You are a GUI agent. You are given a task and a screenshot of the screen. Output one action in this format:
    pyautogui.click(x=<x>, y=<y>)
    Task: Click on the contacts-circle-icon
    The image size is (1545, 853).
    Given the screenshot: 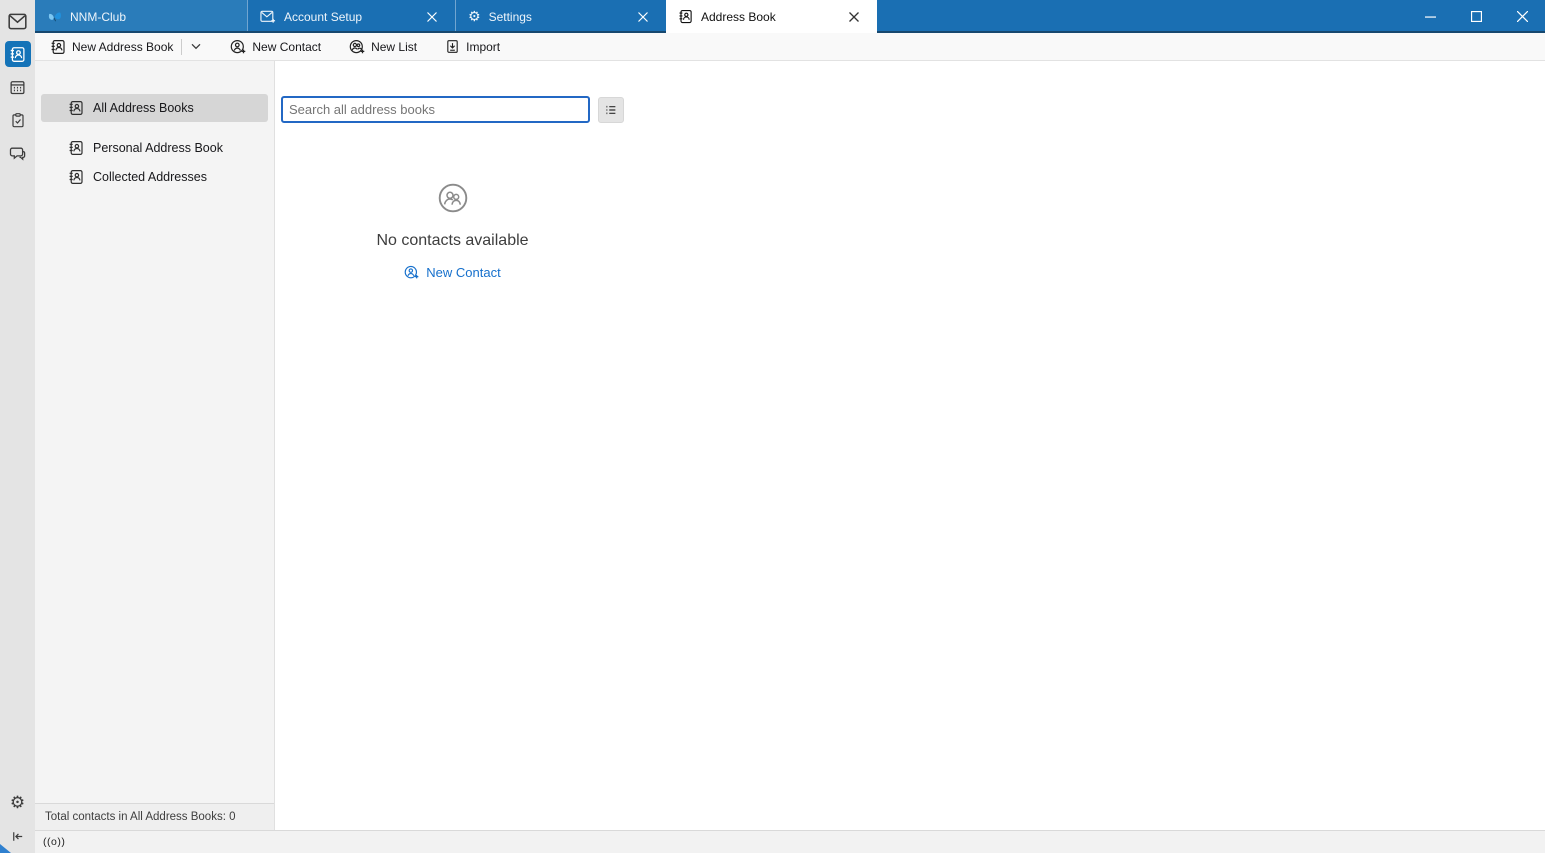 What is the action you would take?
    pyautogui.click(x=453, y=198)
    